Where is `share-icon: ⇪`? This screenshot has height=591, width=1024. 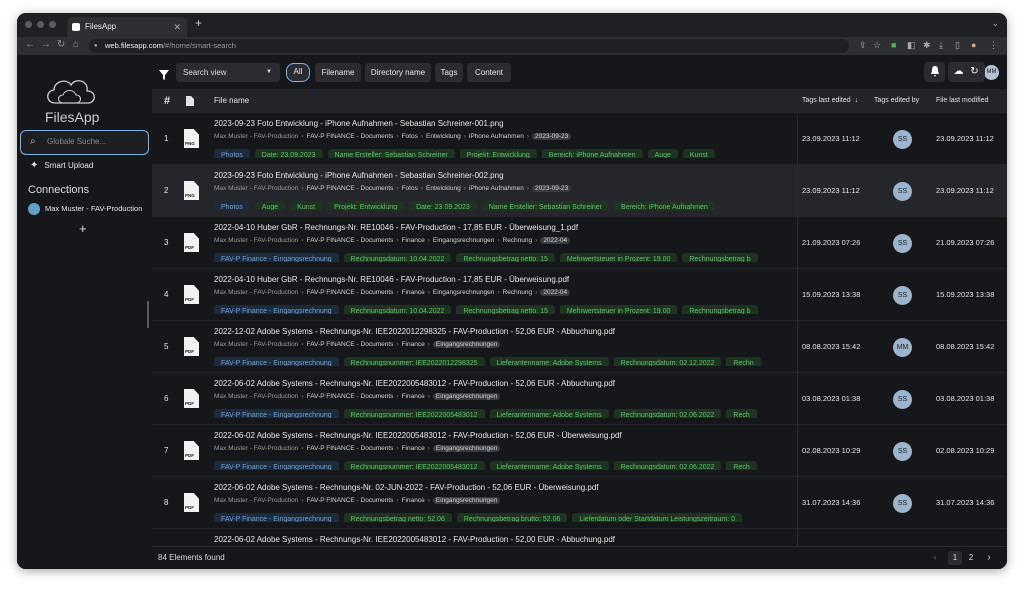
share-icon: ⇪ is located at coordinates (863, 45).